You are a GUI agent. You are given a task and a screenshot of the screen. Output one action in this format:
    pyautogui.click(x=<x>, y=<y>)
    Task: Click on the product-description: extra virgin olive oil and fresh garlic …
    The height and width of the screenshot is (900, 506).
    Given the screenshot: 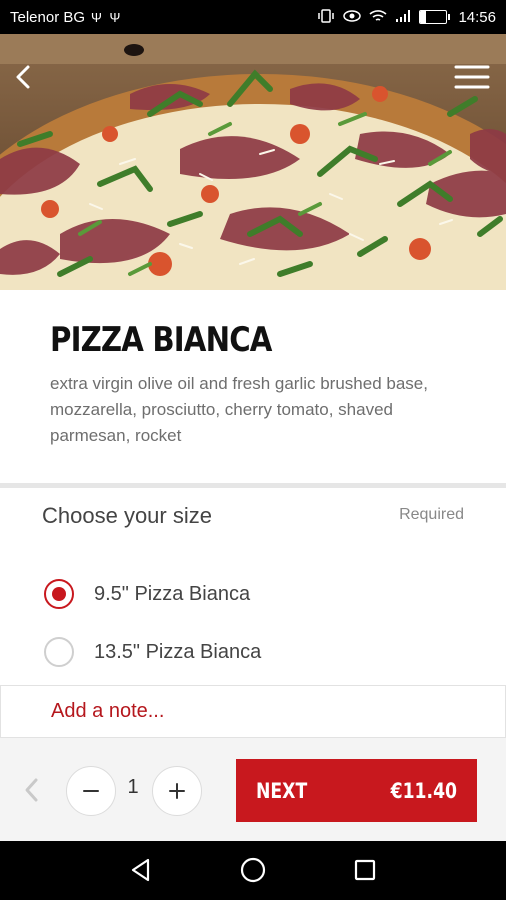 What is the action you would take?
    pyautogui.click(x=239, y=409)
    